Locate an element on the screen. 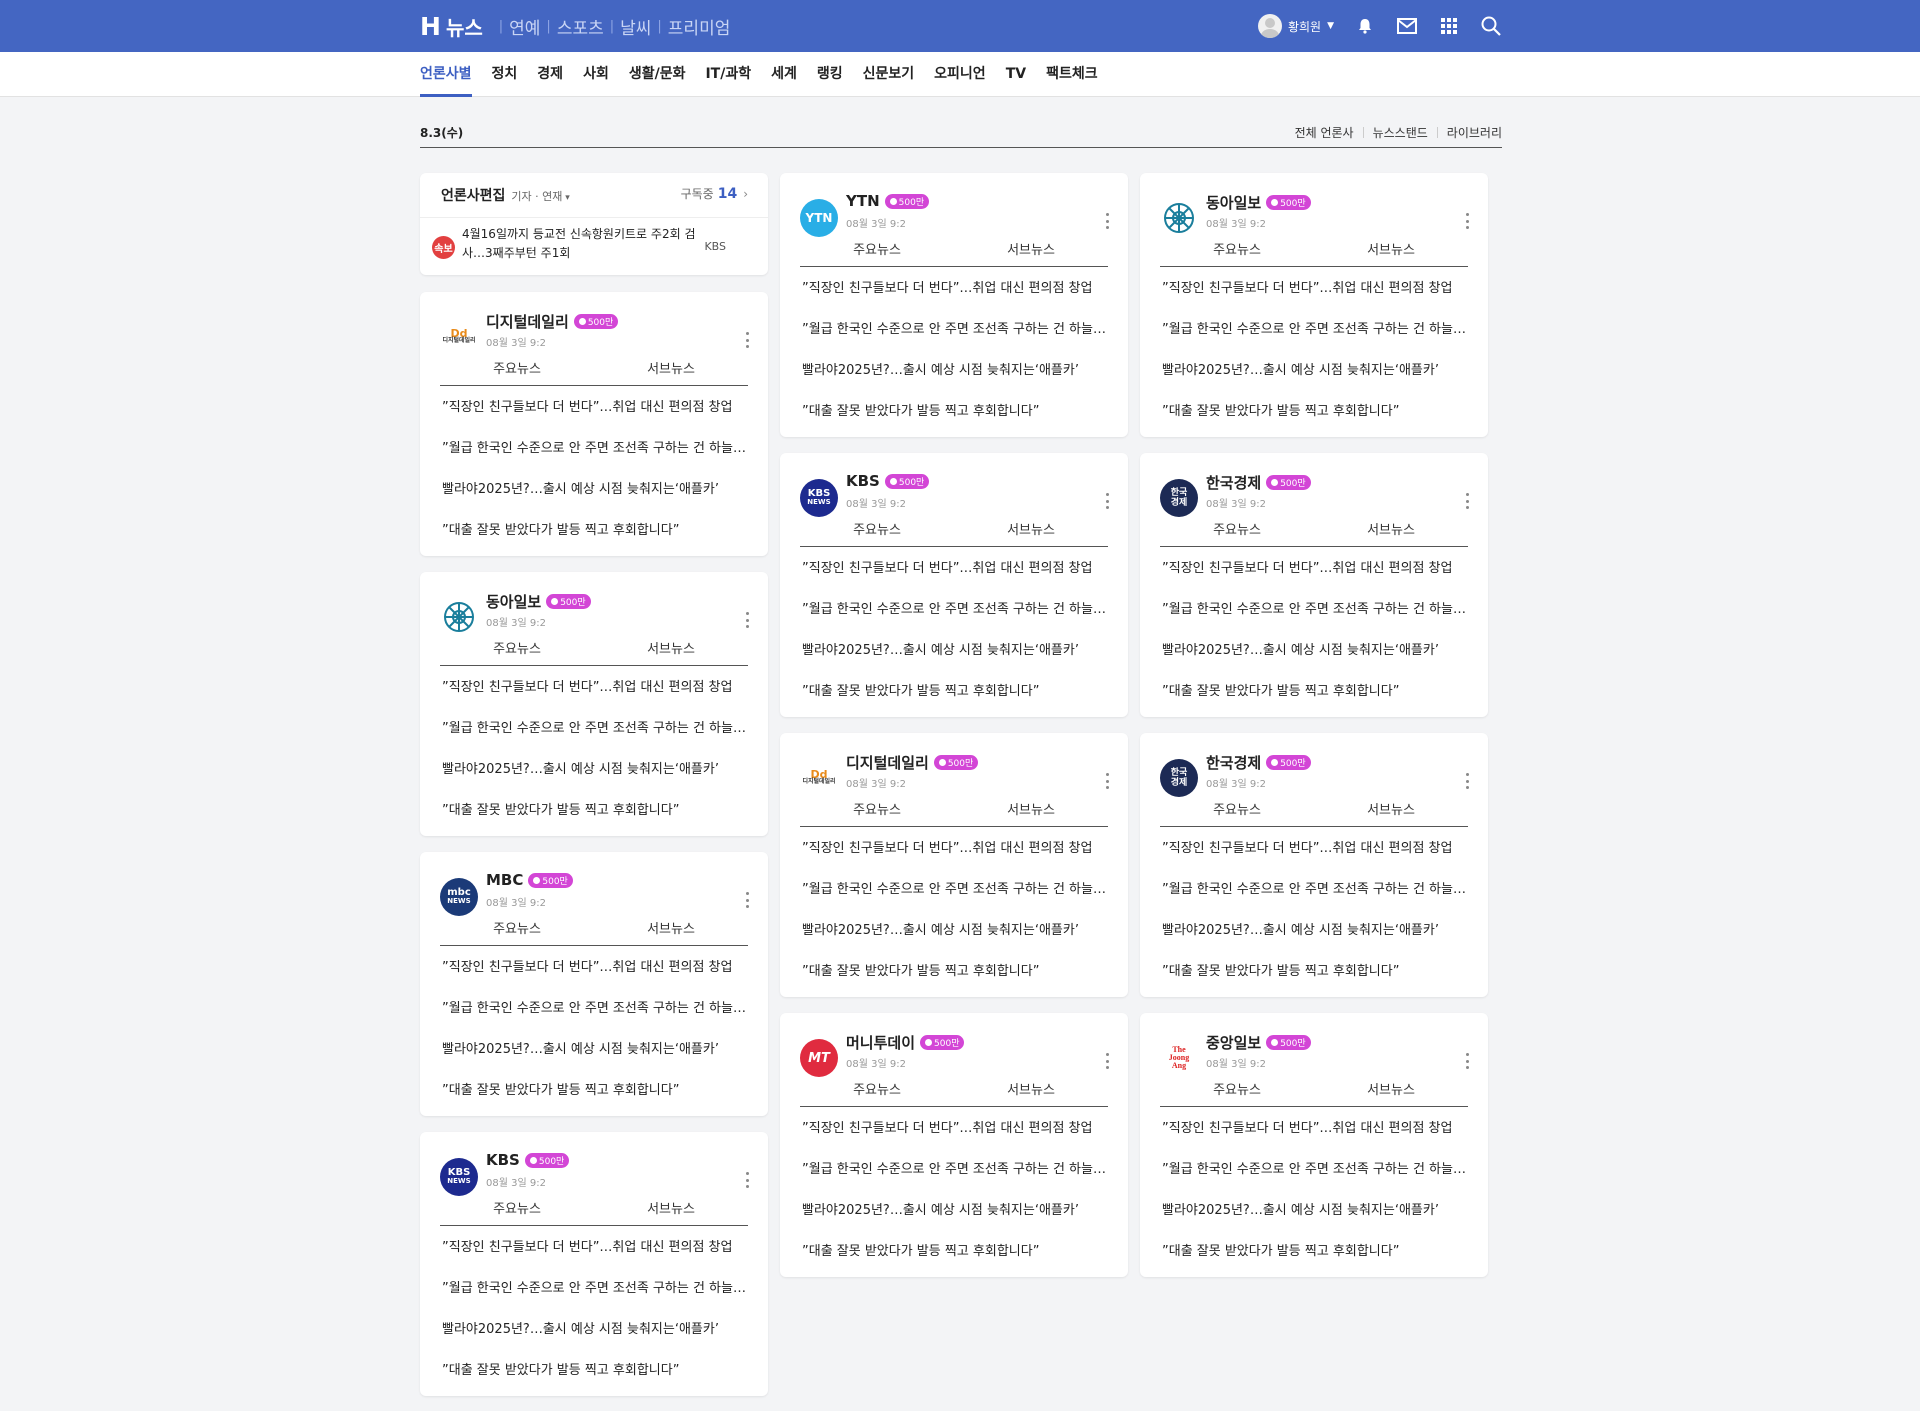  press-name: MBC is located at coordinates (504, 880).